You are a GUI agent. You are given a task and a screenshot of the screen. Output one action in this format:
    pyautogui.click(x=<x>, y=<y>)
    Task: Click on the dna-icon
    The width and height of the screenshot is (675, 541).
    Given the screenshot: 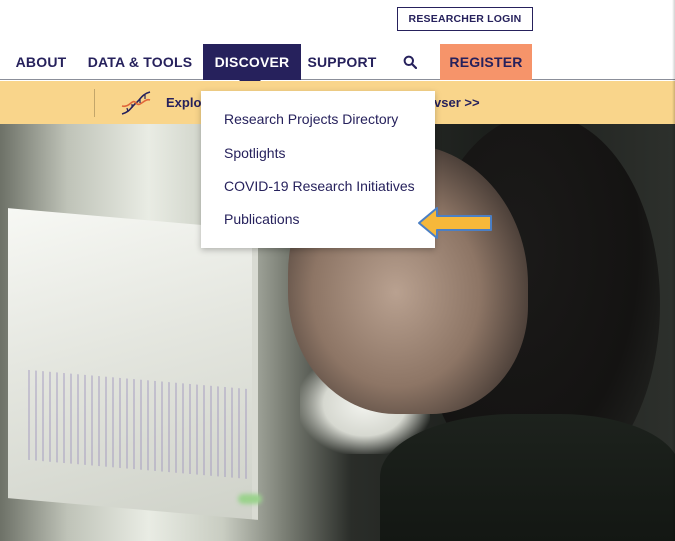 What is the action you would take?
    pyautogui.click(x=136, y=103)
    